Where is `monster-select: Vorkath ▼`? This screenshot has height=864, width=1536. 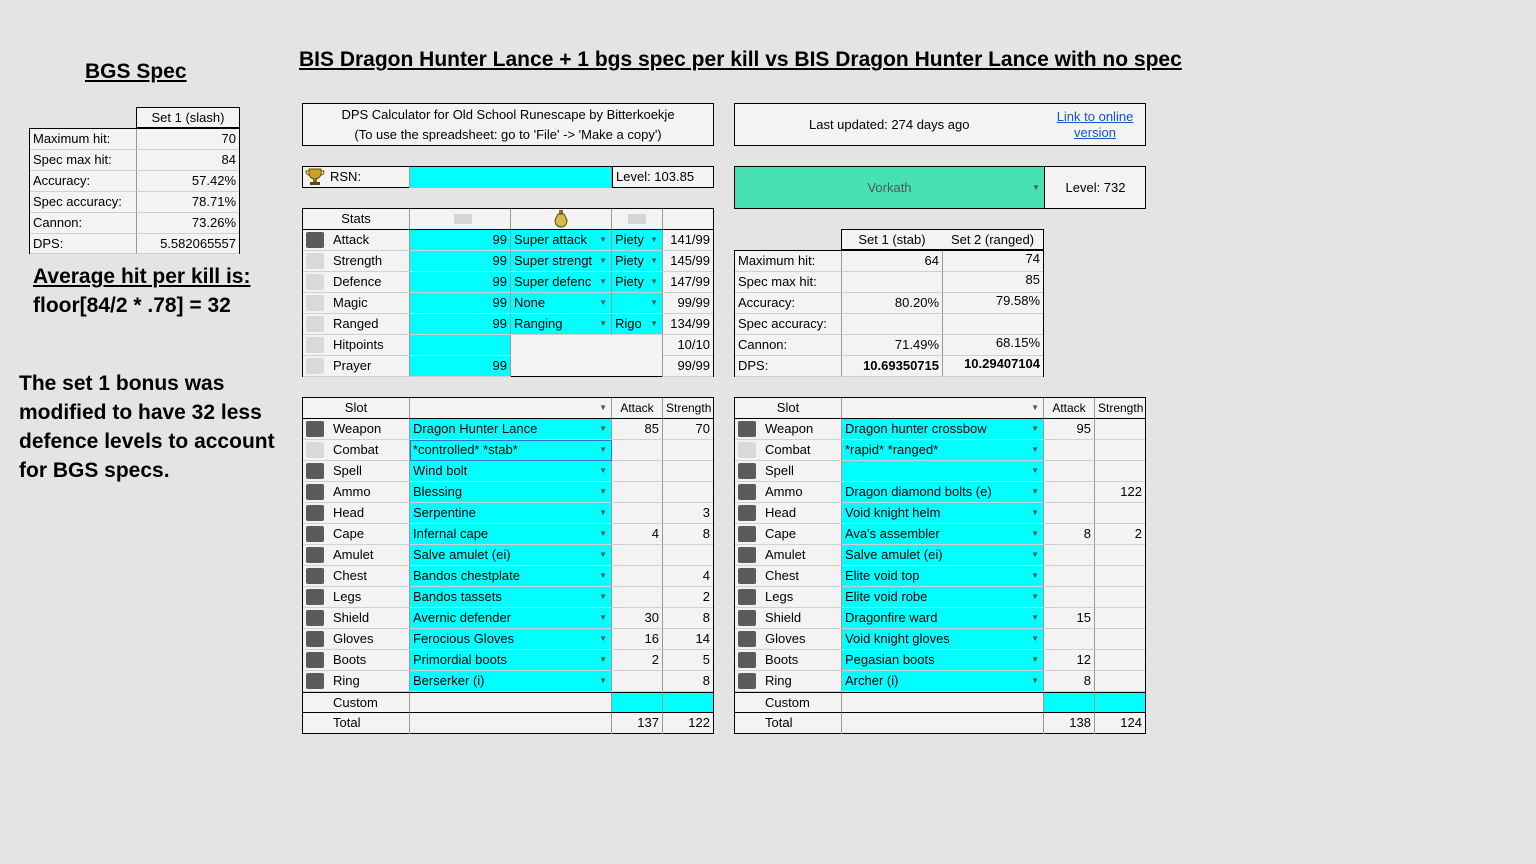
monster-select: Vorkath ▼ is located at coordinates (889, 187).